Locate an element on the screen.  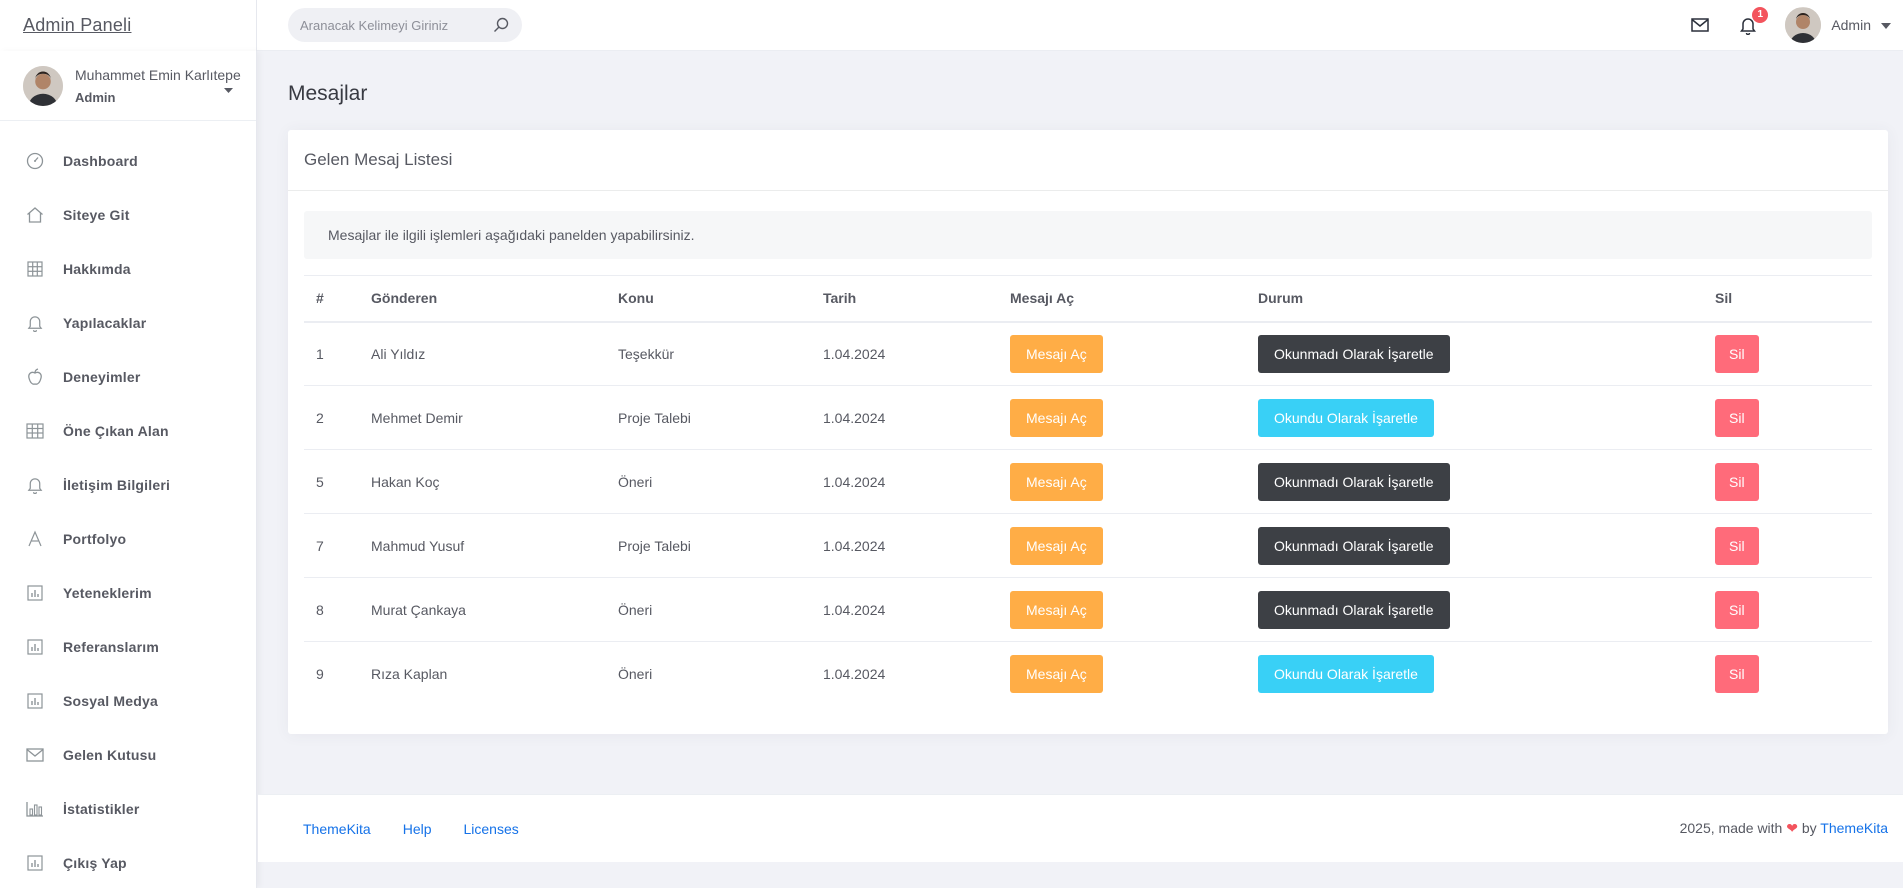
sidebar-item-label: Hakkımda is located at coordinates (97, 269).